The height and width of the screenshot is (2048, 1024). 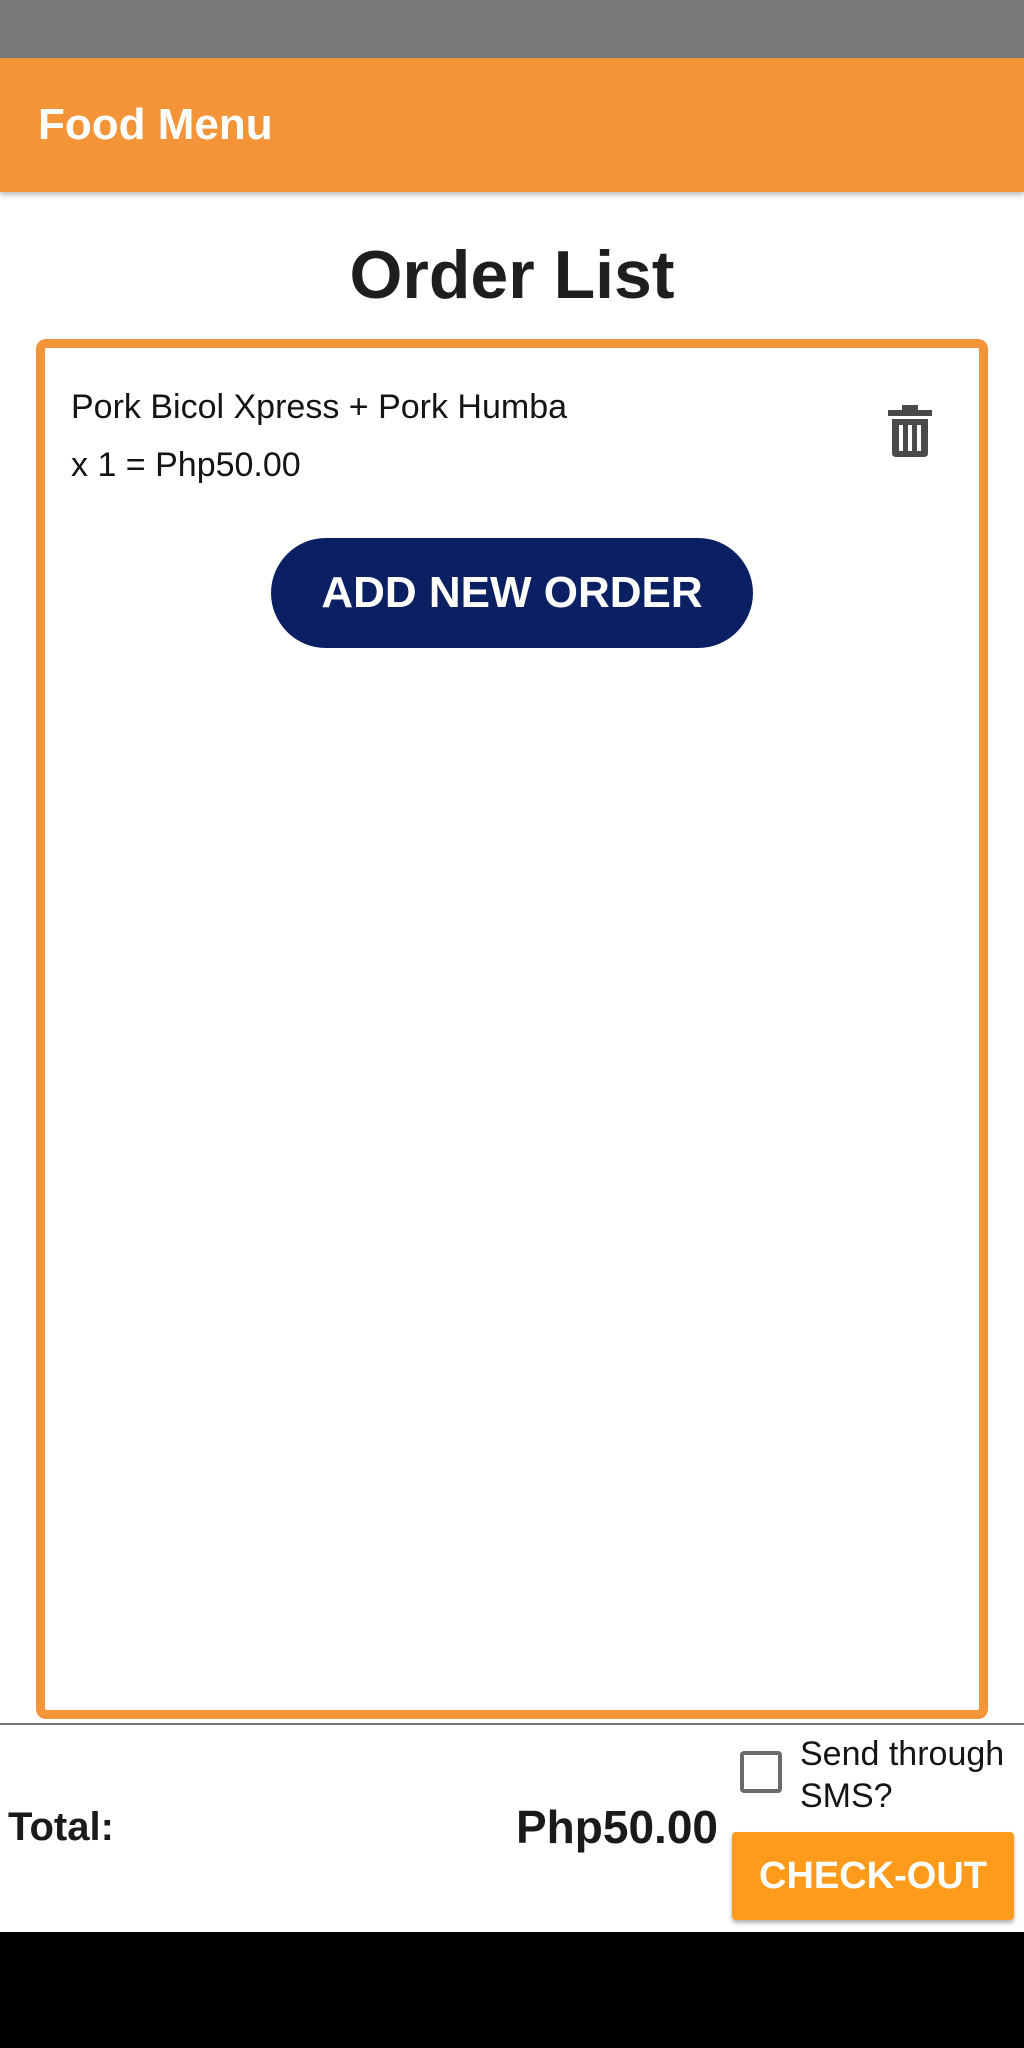 I want to click on total-value: Php50.00, so click(x=617, y=1827).